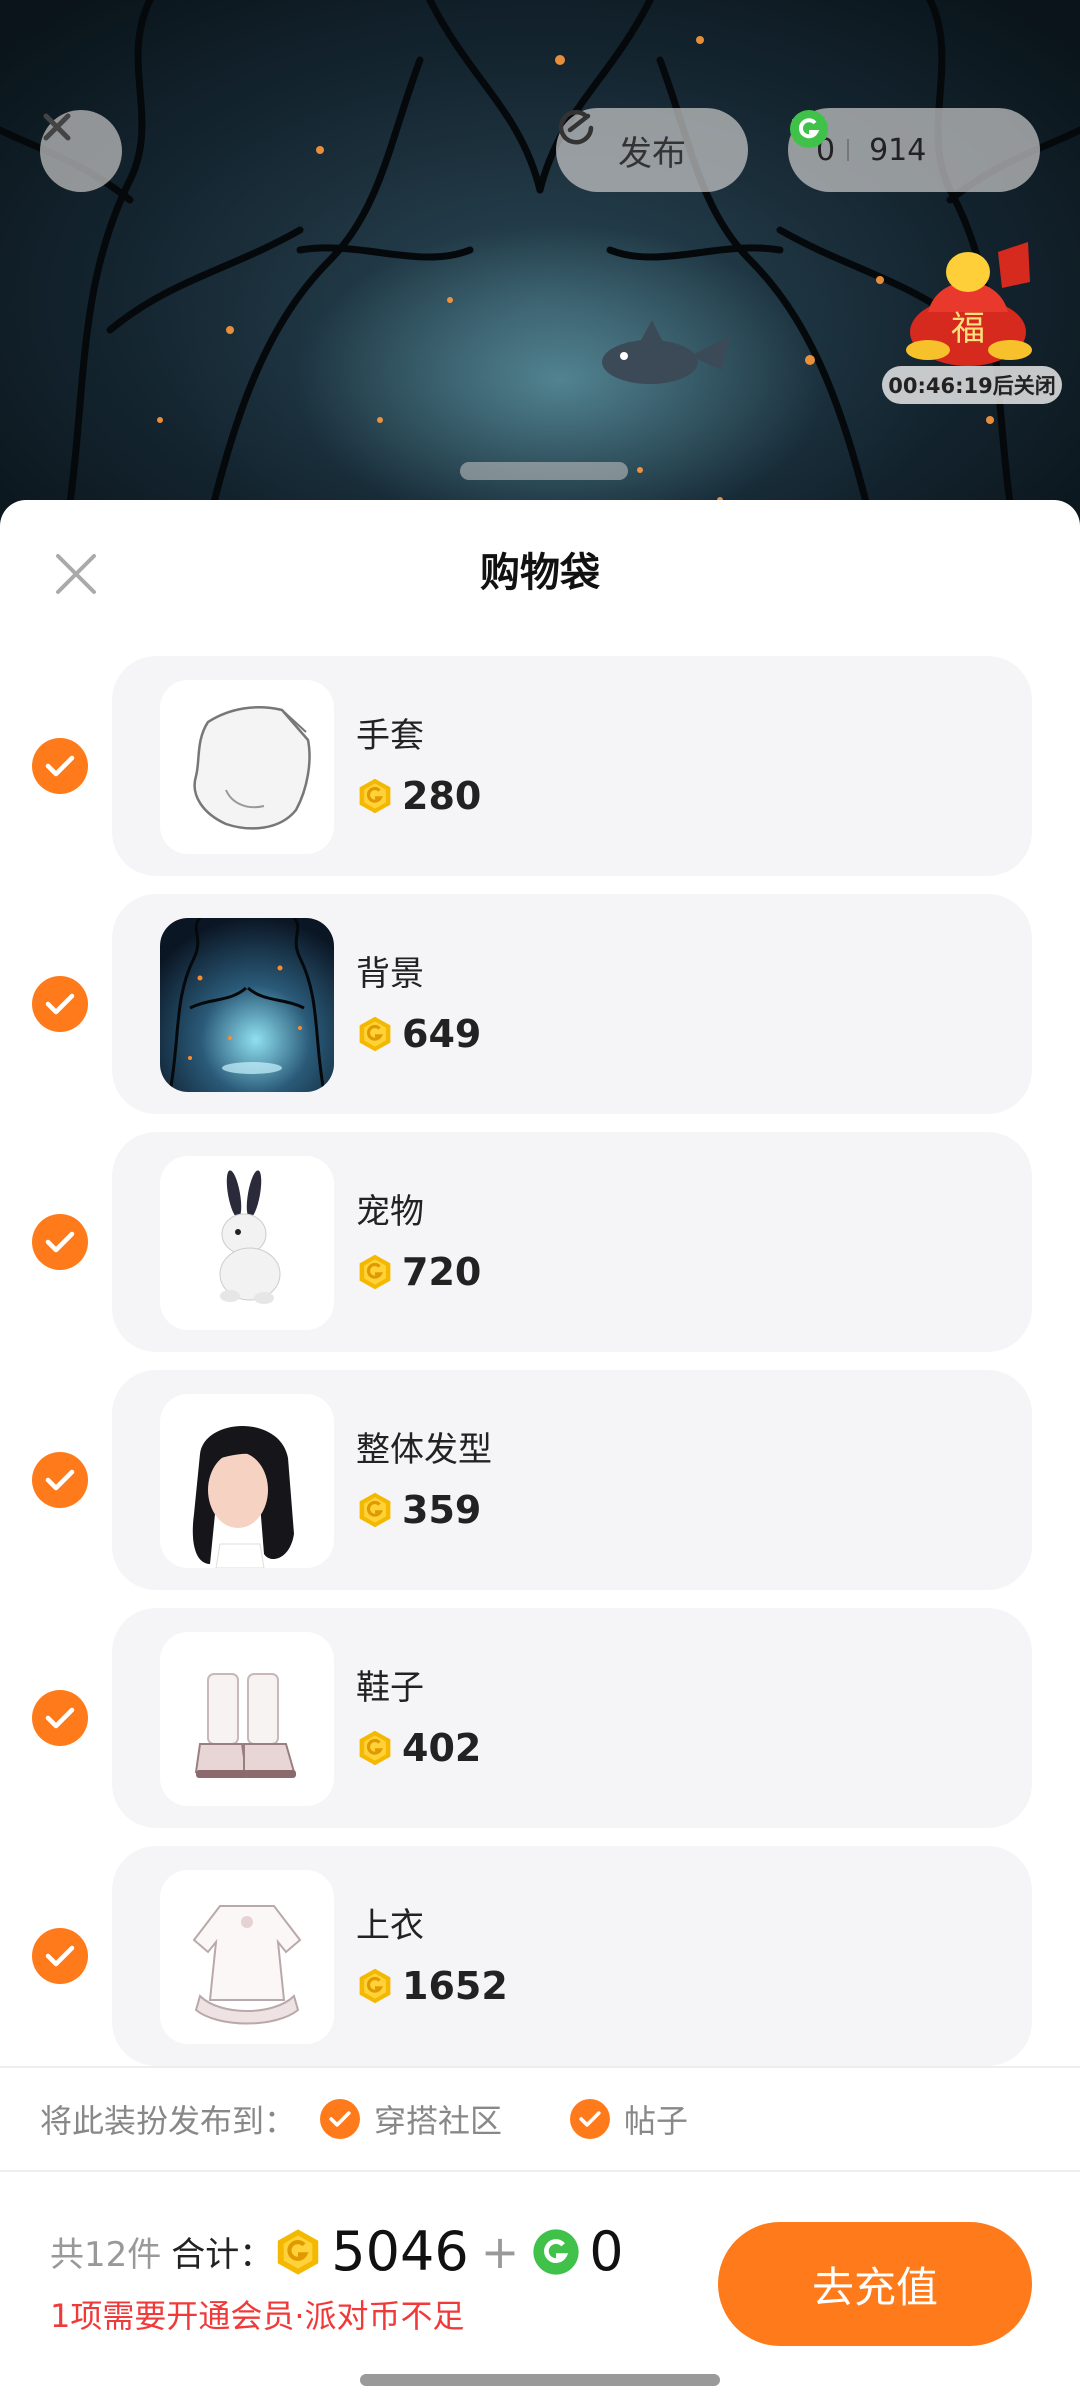 This screenshot has width=1080, height=2400. What do you see at coordinates (656, 2121) in the screenshot?
I see `option-label: 帖子` at bounding box center [656, 2121].